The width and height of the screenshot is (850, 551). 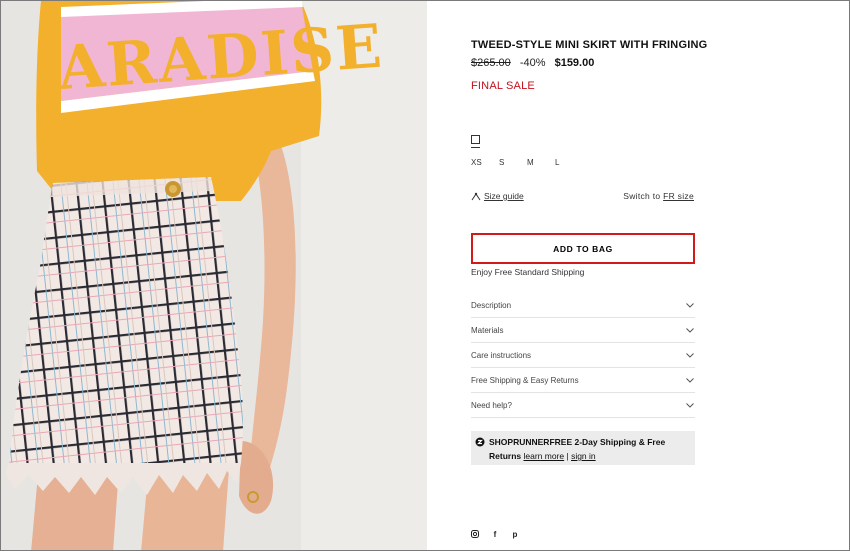 I want to click on accordion-label: Care instructions, so click(x=501, y=355).